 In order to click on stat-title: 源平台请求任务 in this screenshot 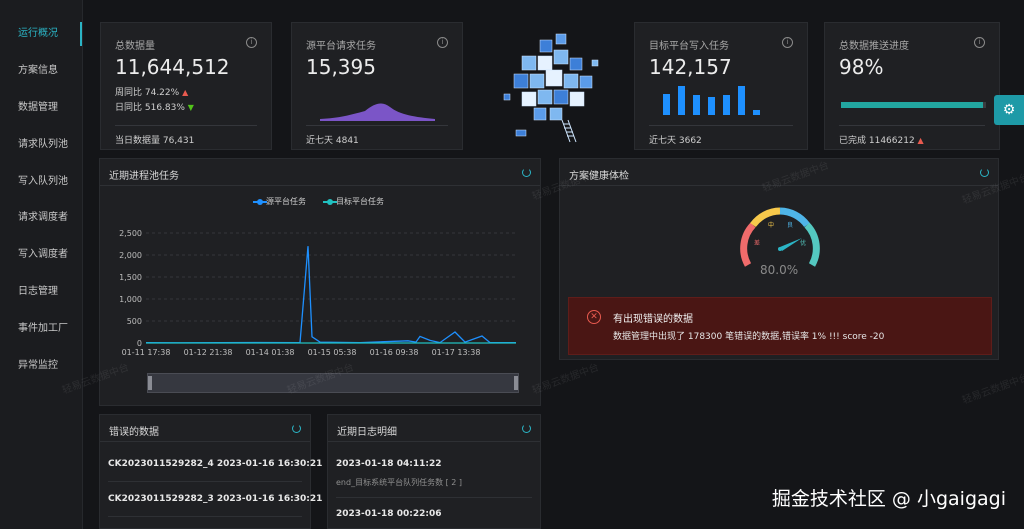, I will do `click(341, 46)`.